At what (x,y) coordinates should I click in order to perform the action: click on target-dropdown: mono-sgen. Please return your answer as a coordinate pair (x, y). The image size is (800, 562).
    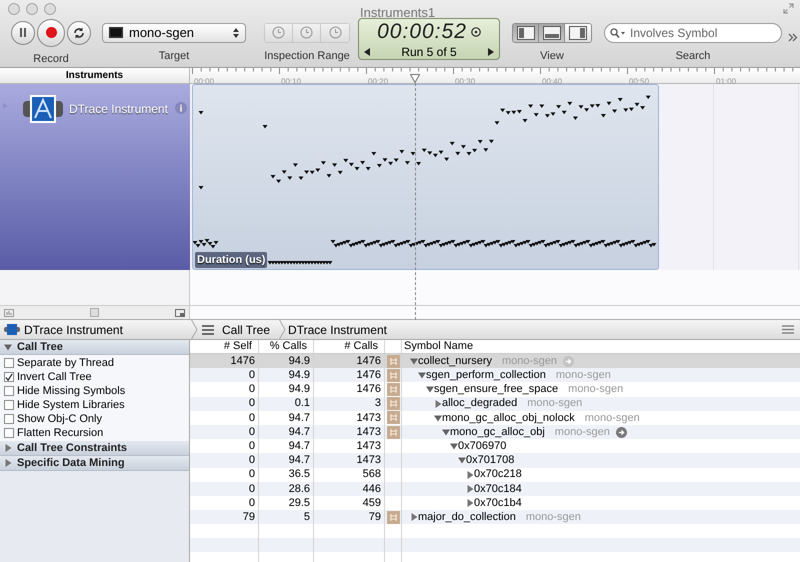
    Looking at the image, I should click on (174, 32).